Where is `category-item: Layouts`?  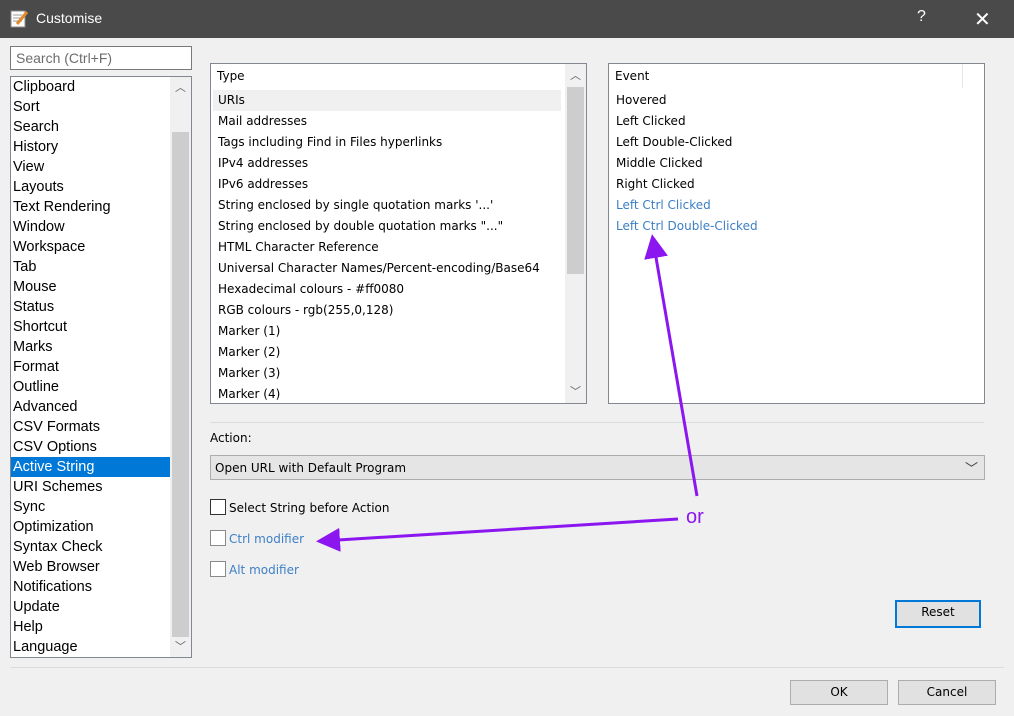
category-item: Layouts is located at coordinates (90, 187).